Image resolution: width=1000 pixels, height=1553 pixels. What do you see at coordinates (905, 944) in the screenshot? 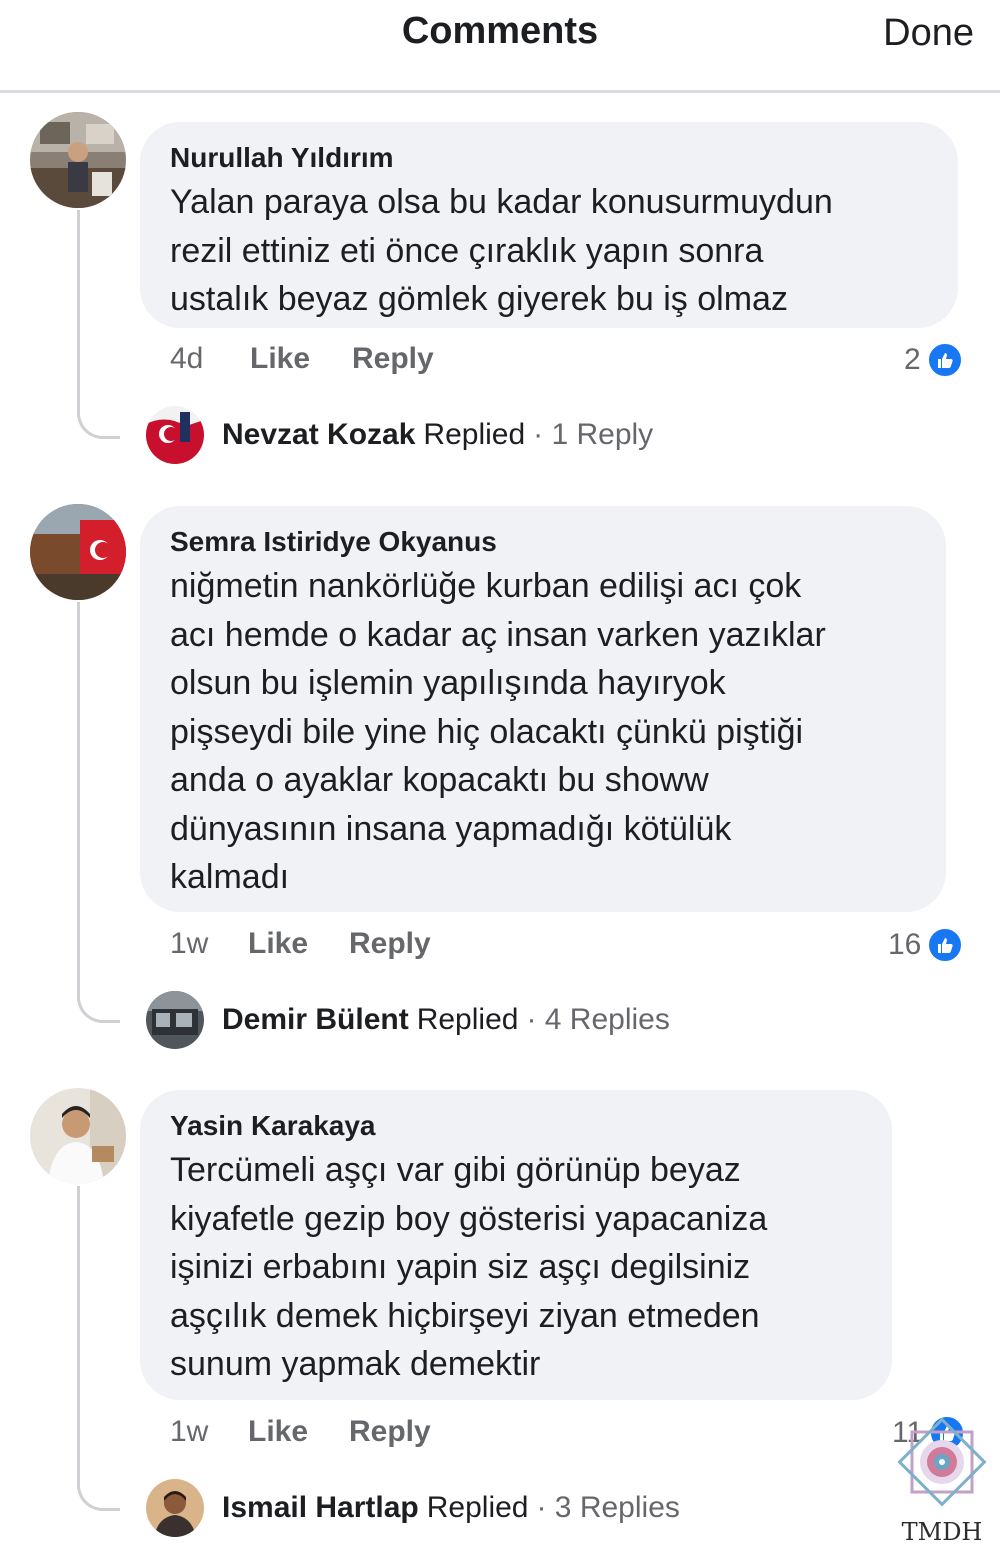
I see `reaction-count: 16` at bounding box center [905, 944].